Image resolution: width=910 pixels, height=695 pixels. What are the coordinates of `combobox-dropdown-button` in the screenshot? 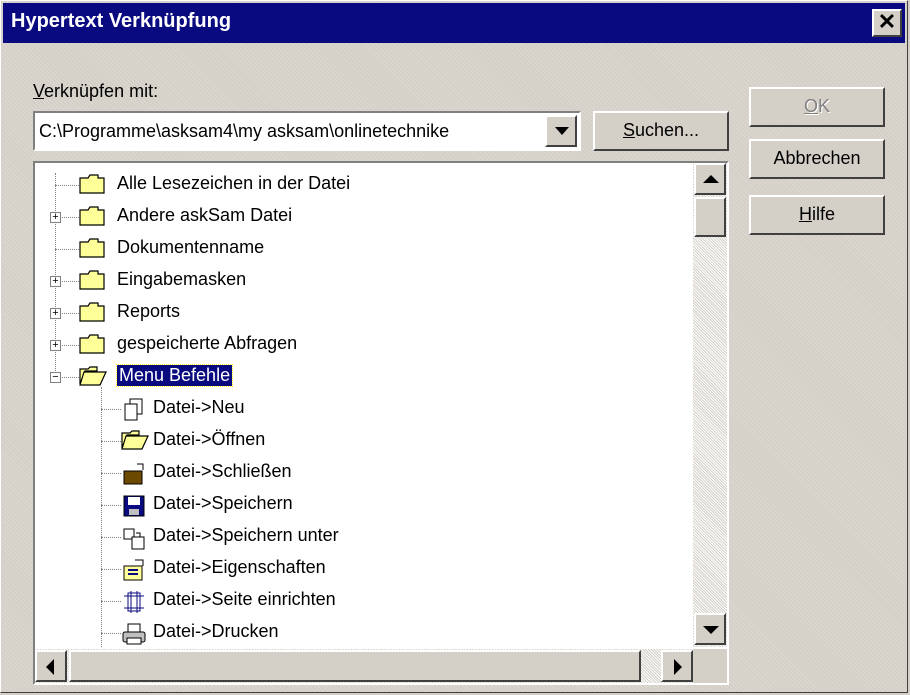 It's located at (561, 131).